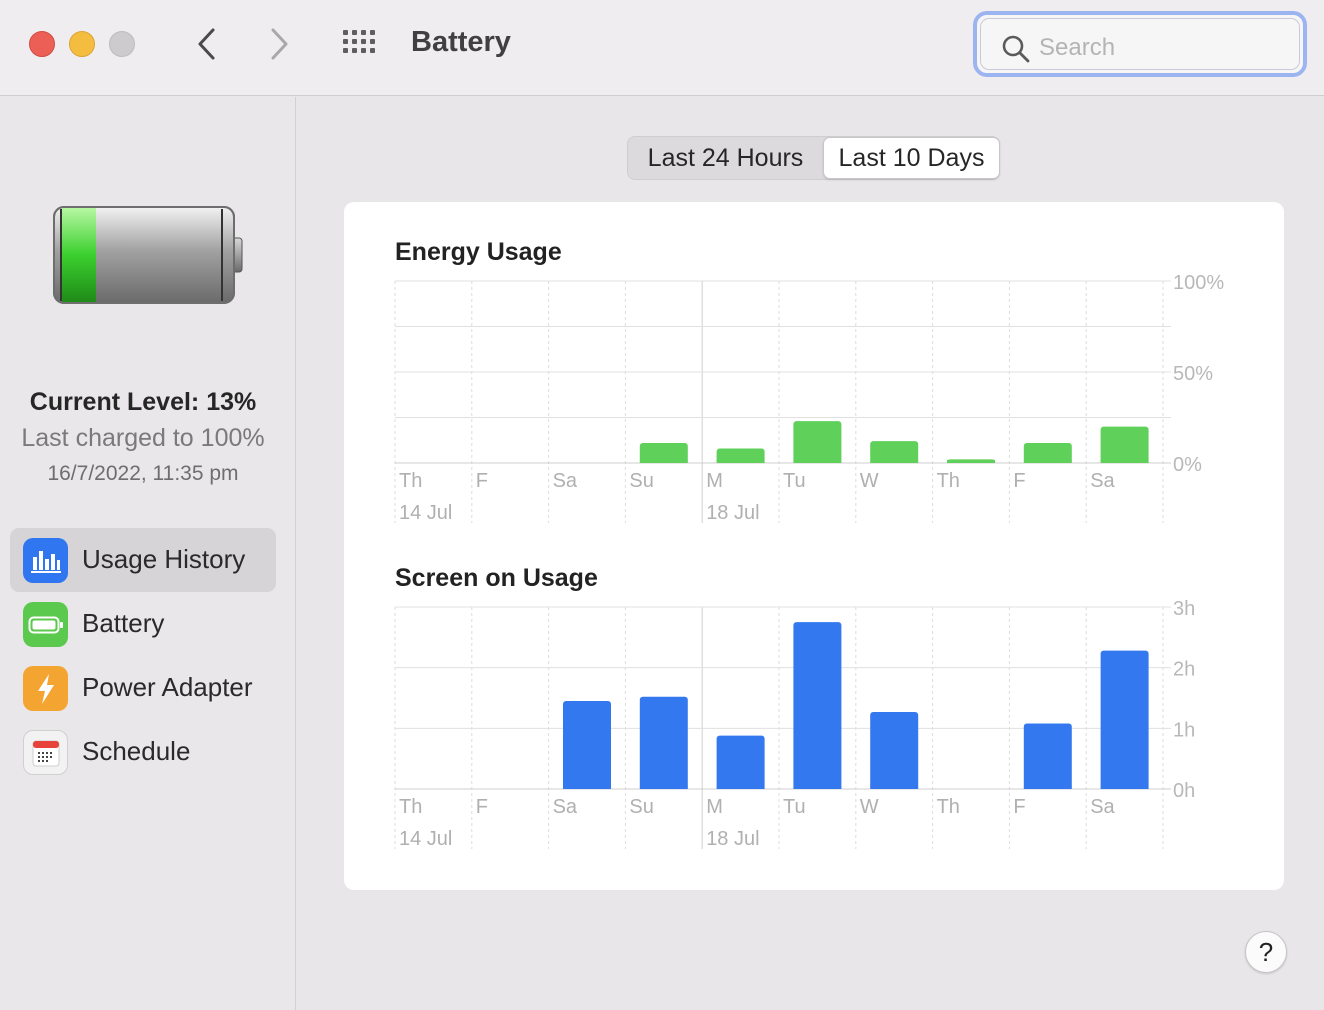 Image resolution: width=1324 pixels, height=1010 pixels. Describe the element at coordinates (1184, 609) in the screenshot. I see `y-tick-label: 3h` at that location.